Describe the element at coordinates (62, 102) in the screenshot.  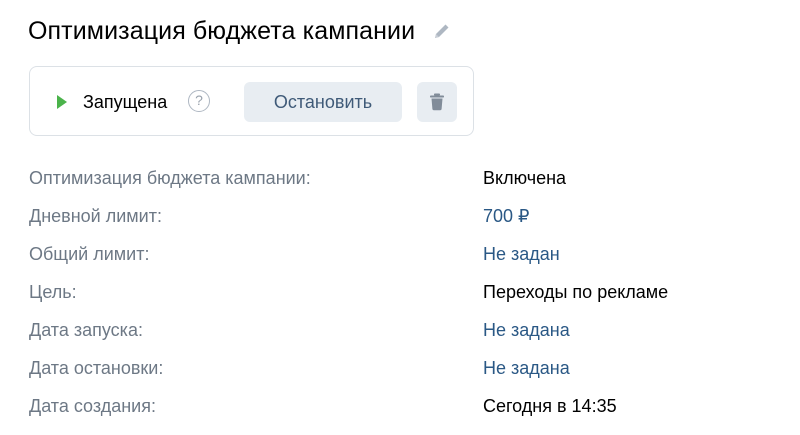
I see `play-icon` at that location.